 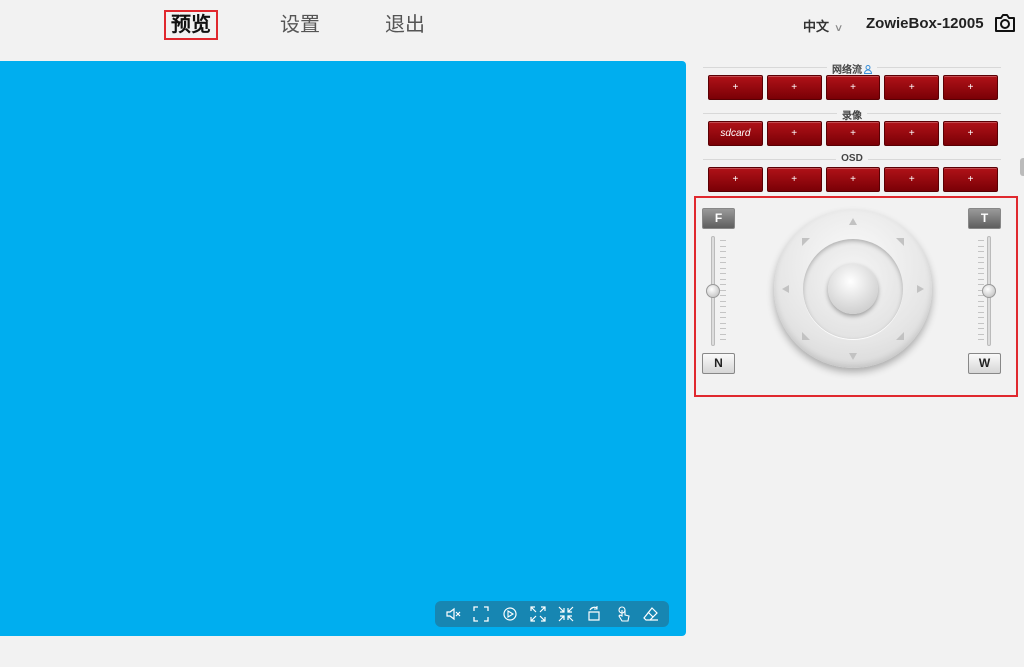 What do you see at coordinates (1022, 167) in the screenshot?
I see `panel-collapse-handle` at bounding box center [1022, 167].